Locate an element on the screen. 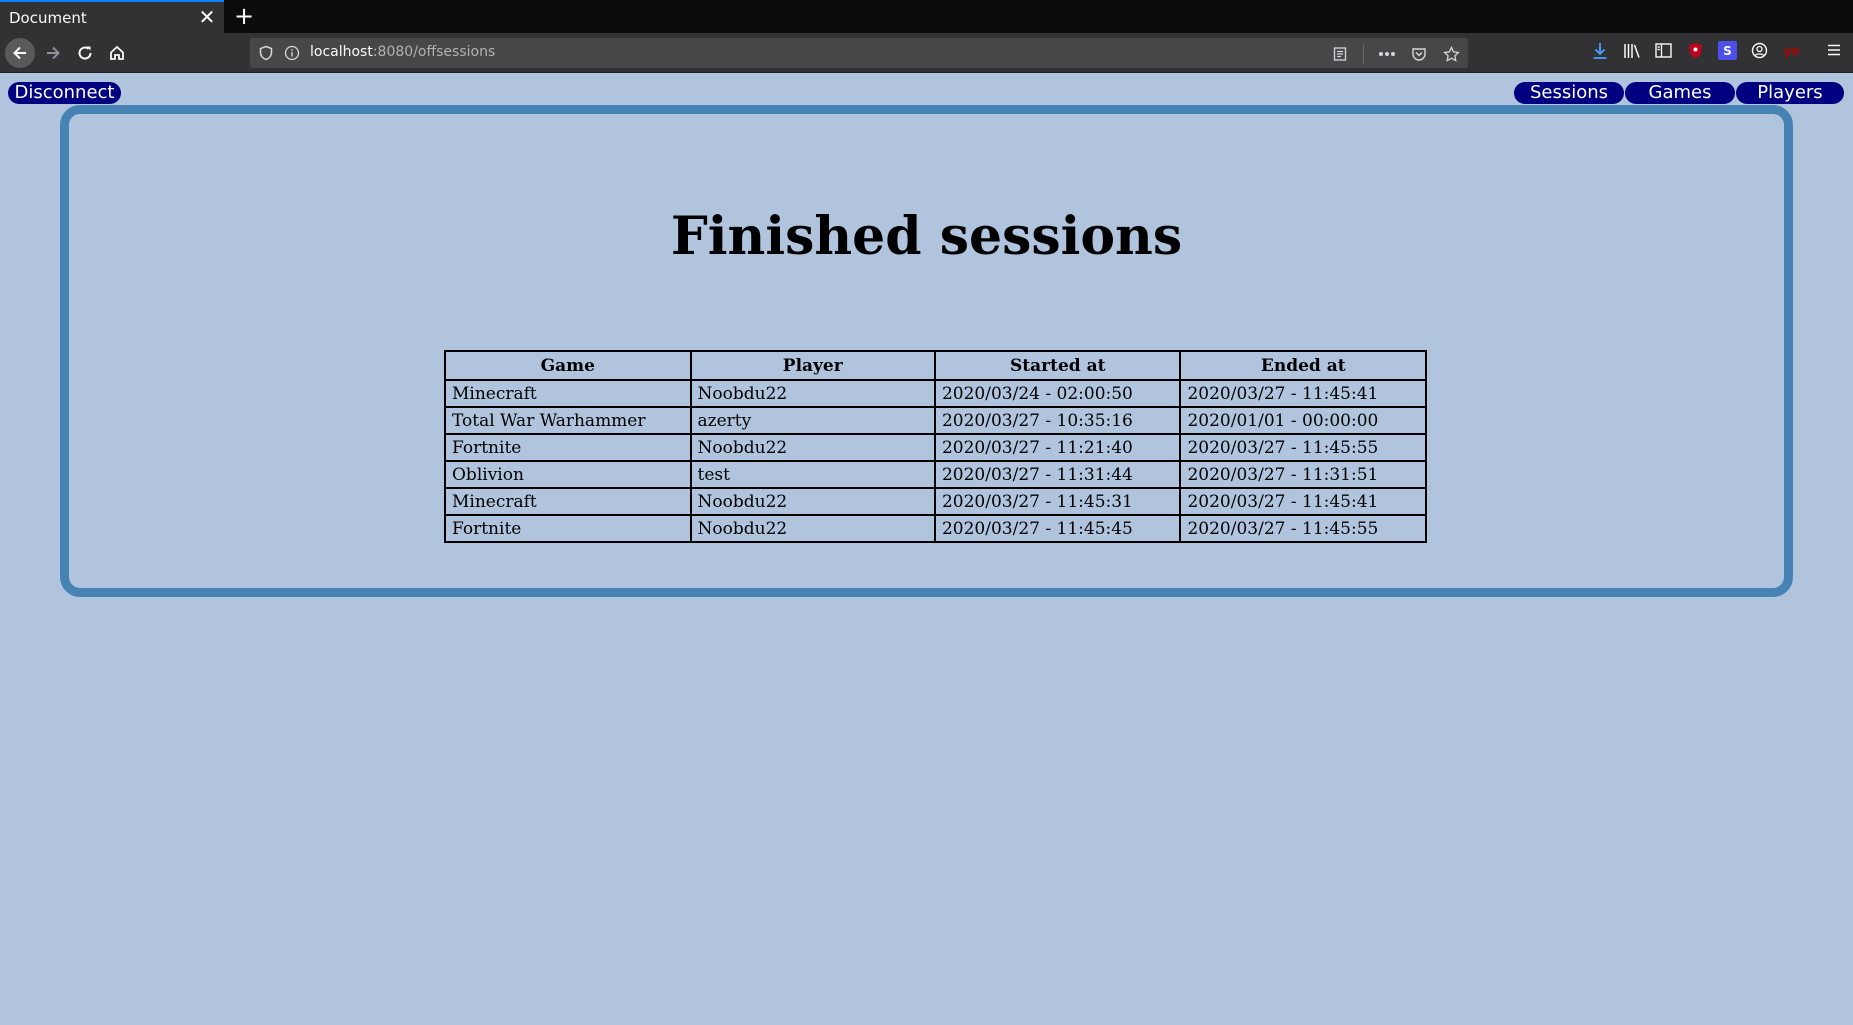  forward-button is located at coordinates (53, 53).